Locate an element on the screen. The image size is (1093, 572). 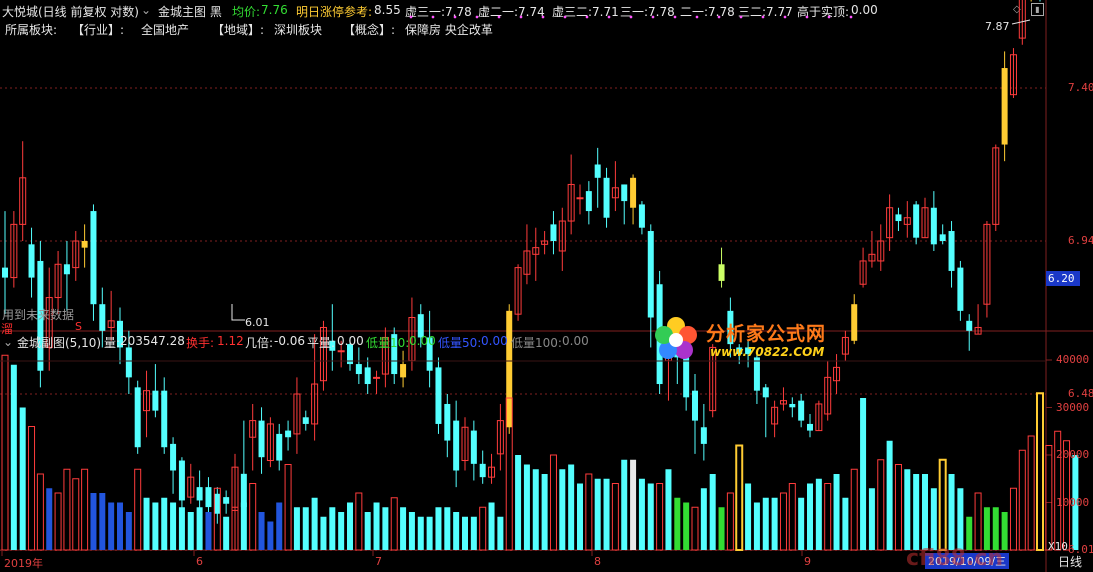
low-annotation: 6.01 is located at coordinates (257, 322).